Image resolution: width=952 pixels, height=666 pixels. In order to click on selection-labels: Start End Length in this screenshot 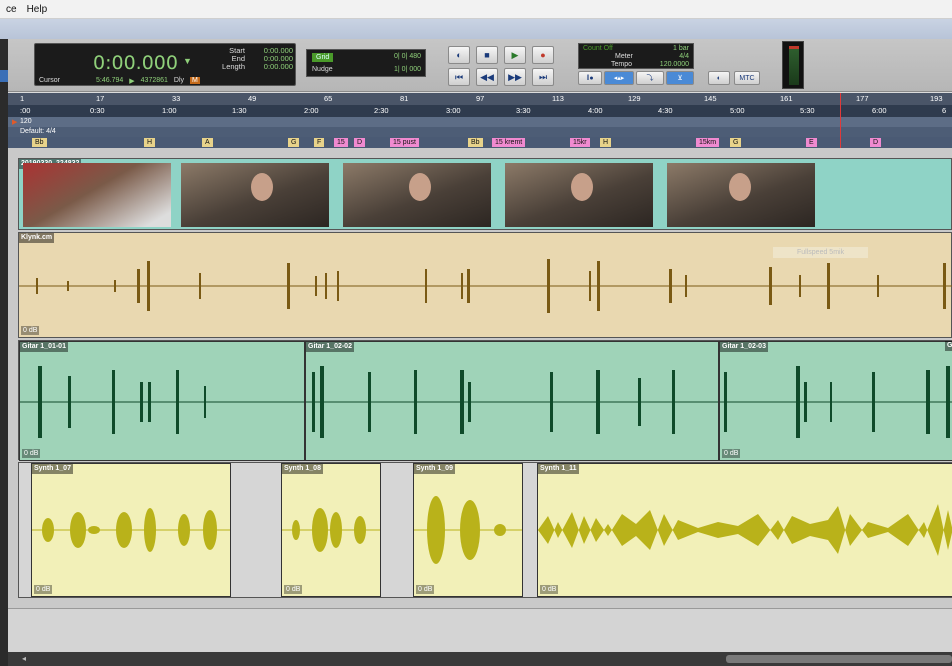, I will do `click(221, 59)`.